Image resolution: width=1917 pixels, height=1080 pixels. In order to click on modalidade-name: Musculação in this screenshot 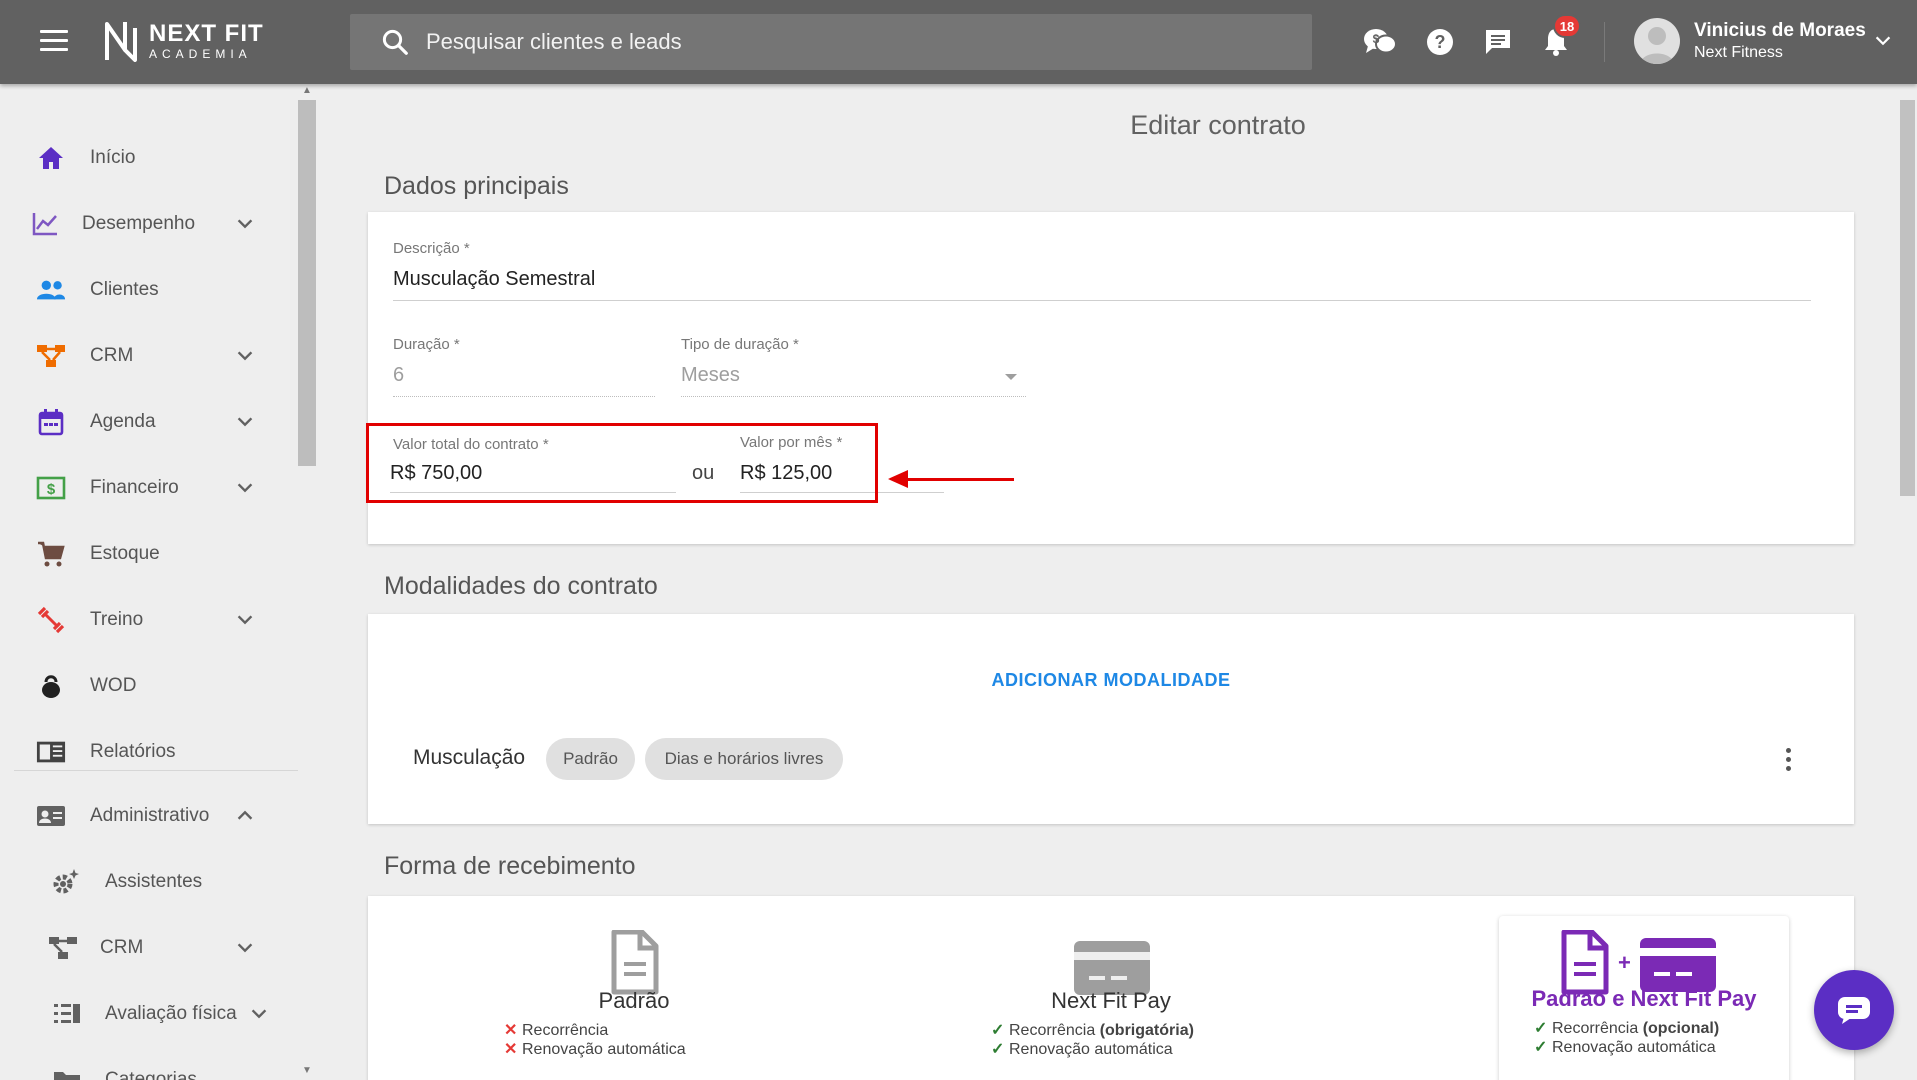, I will do `click(469, 757)`.